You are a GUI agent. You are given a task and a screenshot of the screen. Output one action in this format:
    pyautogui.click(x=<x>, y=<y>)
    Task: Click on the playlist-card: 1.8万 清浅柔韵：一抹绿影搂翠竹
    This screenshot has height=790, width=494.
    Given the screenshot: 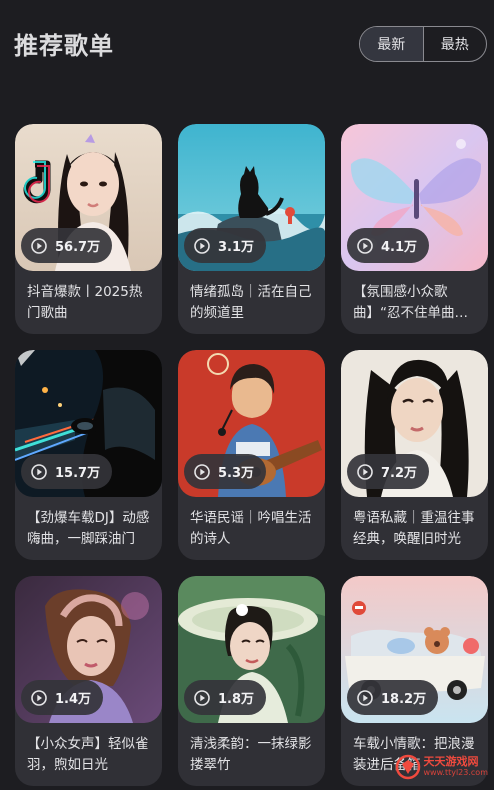 What is the action you would take?
    pyautogui.click(x=251, y=681)
    